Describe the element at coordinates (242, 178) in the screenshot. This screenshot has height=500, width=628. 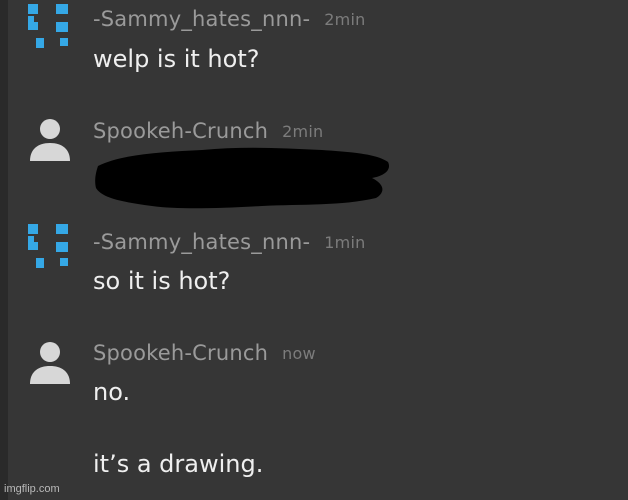
I see `redaction-scribble` at that location.